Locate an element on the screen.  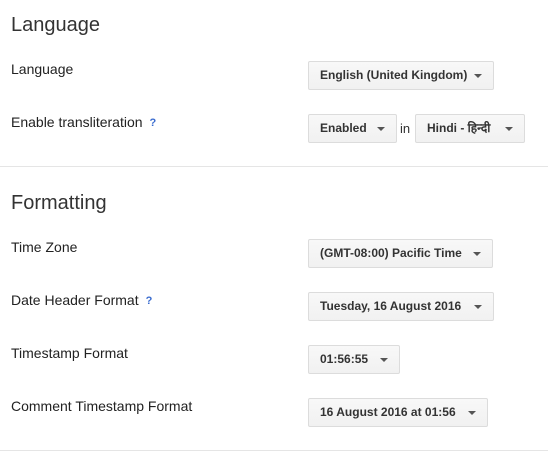
time-zone-dropdown: (GMT-08:00) Pacific Time is located at coordinates (400, 253).